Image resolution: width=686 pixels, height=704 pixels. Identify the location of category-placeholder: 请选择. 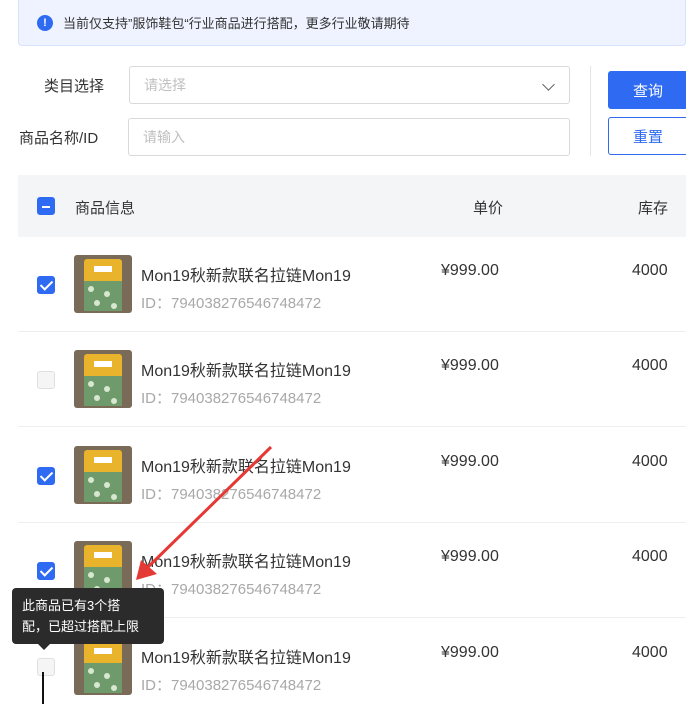
(165, 85).